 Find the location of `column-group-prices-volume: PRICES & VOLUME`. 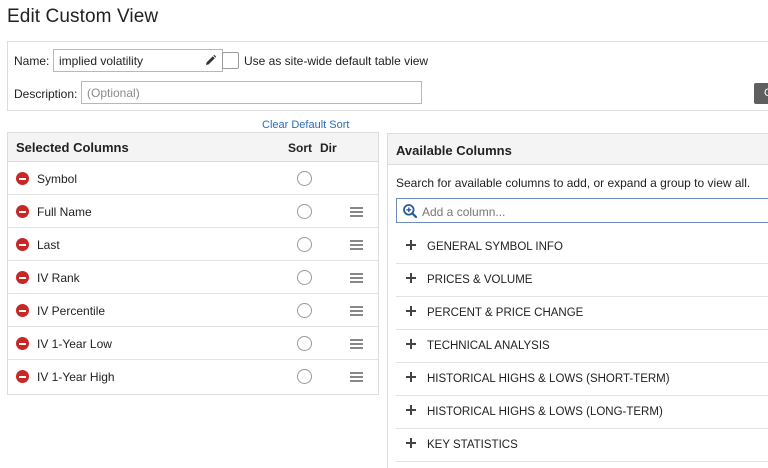

column-group-prices-volume: PRICES & VOLUME is located at coordinates (582, 280).